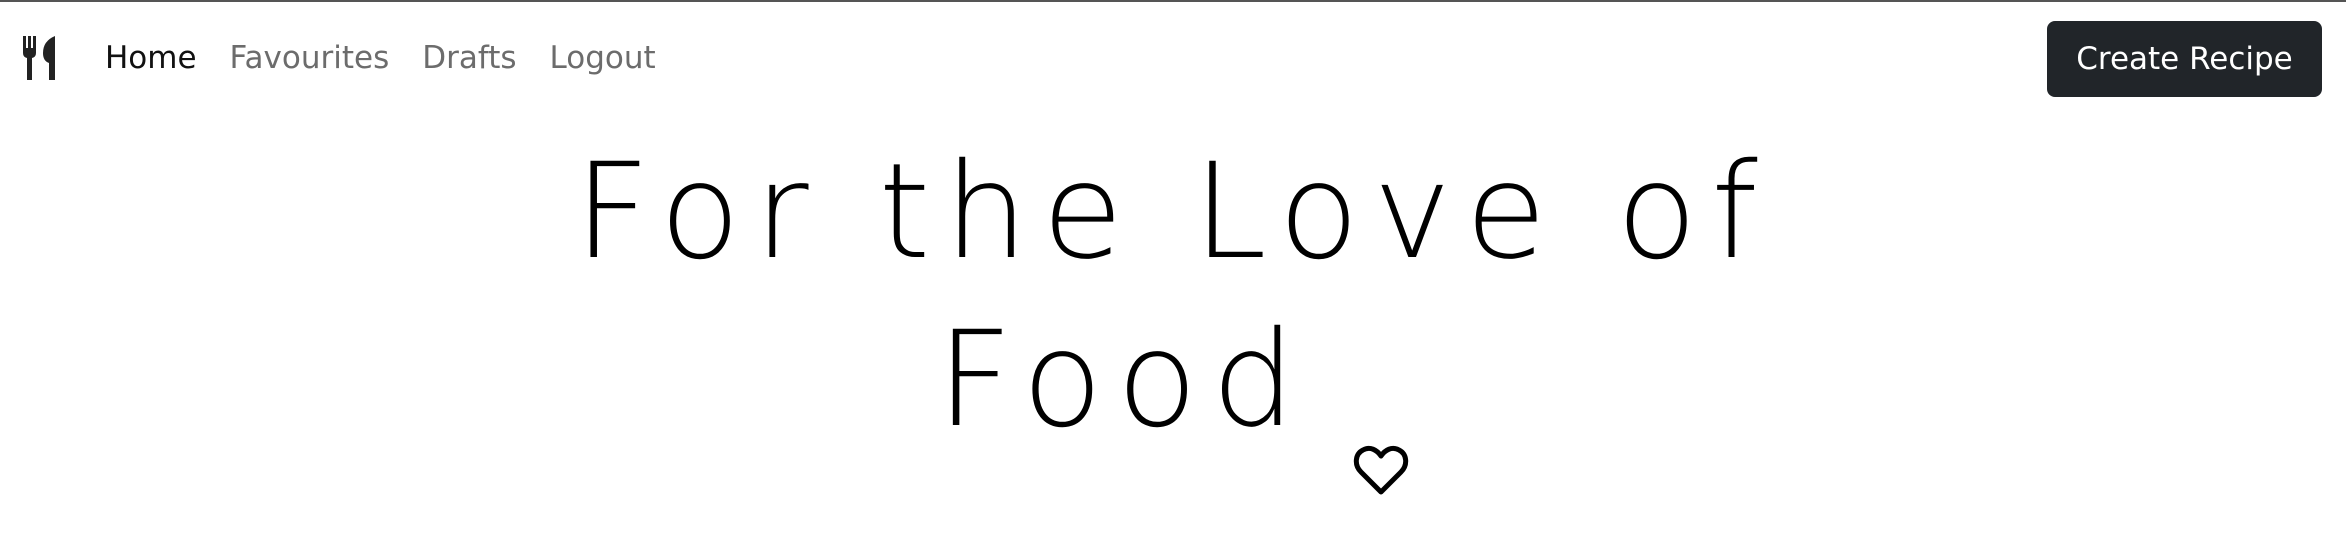  What do you see at coordinates (397, 58) in the screenshot?
I see `nav-links: Home Favourites Drafts Logout` at bounding box center [397, 58].